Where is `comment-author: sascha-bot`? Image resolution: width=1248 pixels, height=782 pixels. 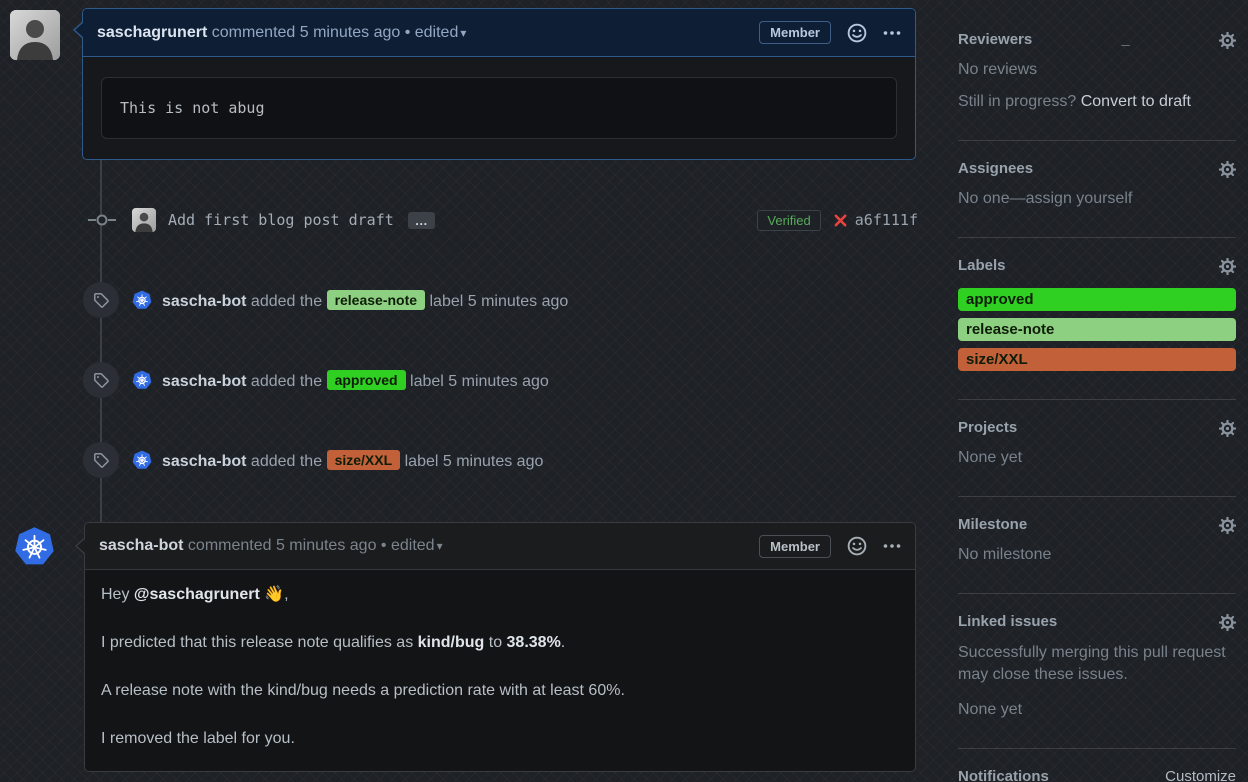
comment-author: sascha-bot is located at coordinates (141, 546).